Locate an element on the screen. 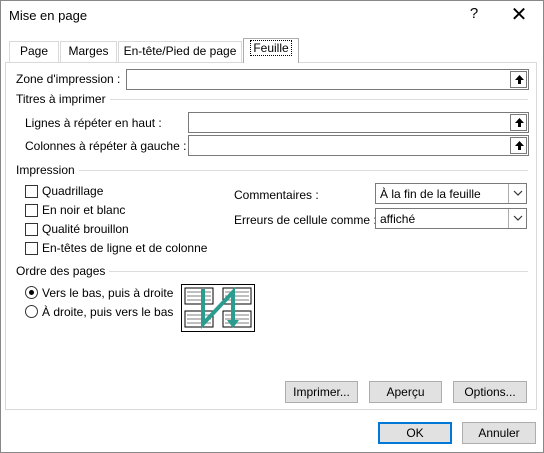  radio-selected-dot is located at coordinates (31, 292).